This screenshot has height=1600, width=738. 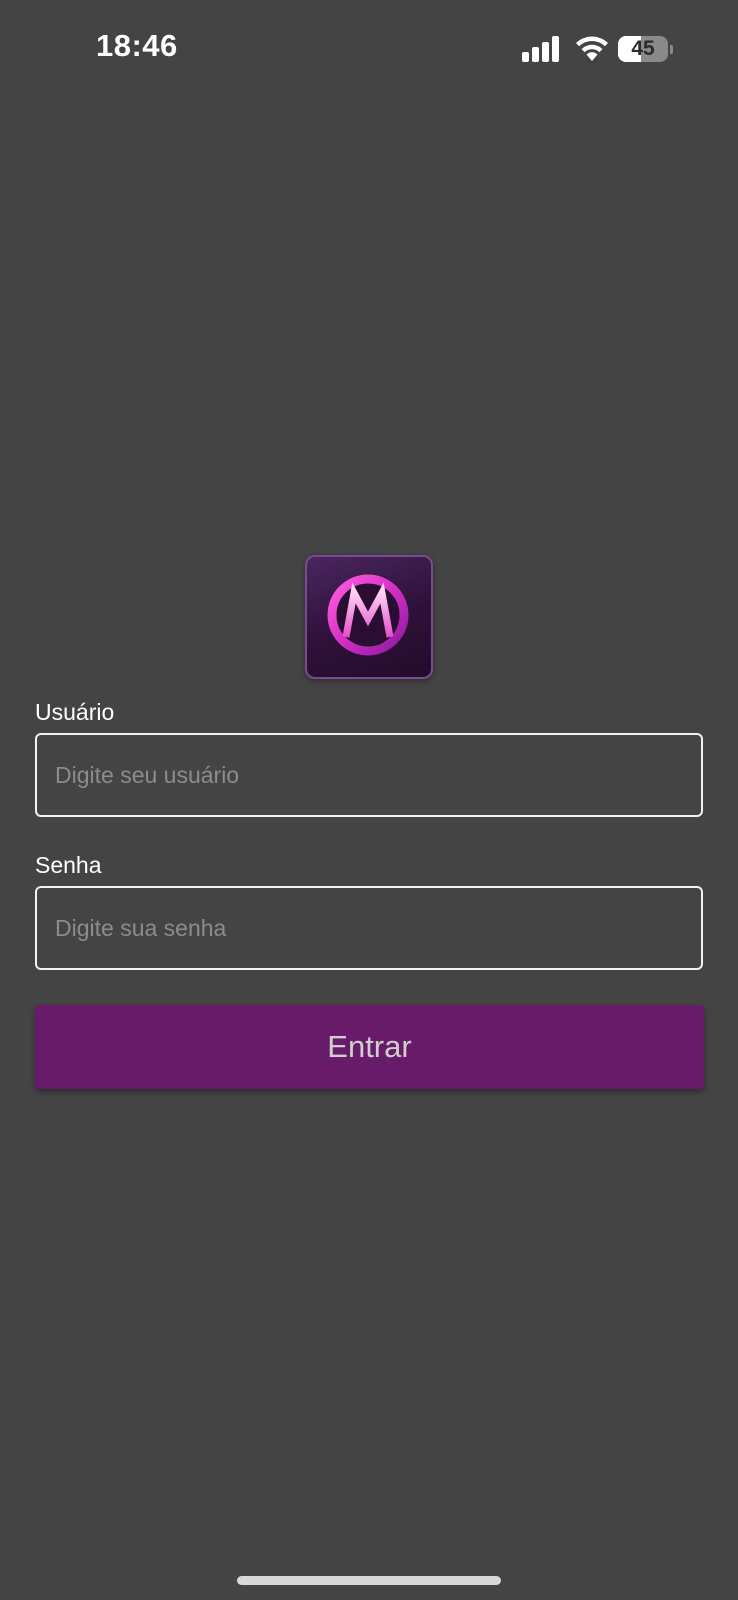 What do you see at coordinates (369, 775) in the screenshot?
I see `username-input` at bounding box center [369, 775].